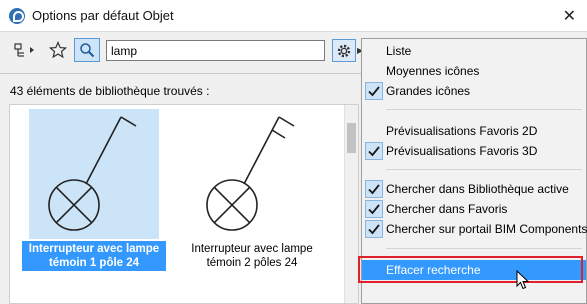 The height and width of the screenshot is (304, 587). Describe the element at coordinates (569, 16) in the screenshot. I see `close-icon: ✕` at that location.